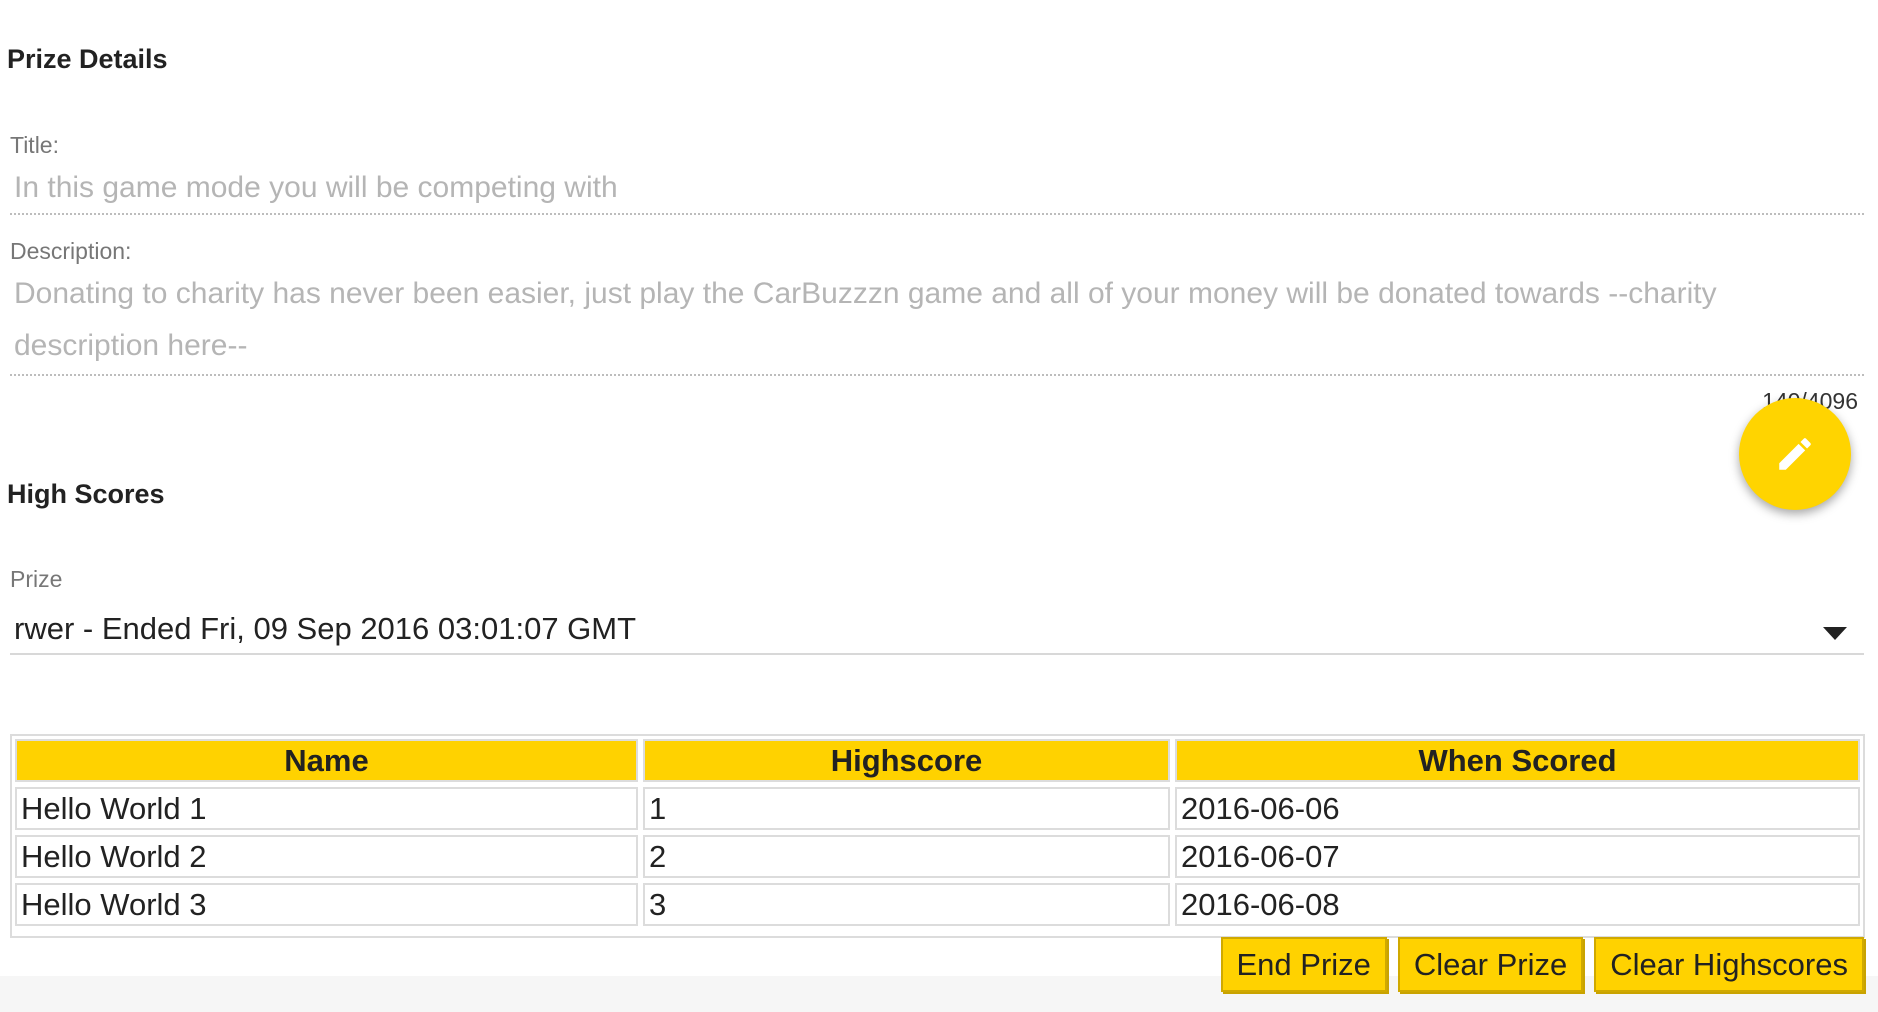  Describe the element at coordinates (326, 856) in the screenshot. I see `cell-name: Hello World 2` at that location.